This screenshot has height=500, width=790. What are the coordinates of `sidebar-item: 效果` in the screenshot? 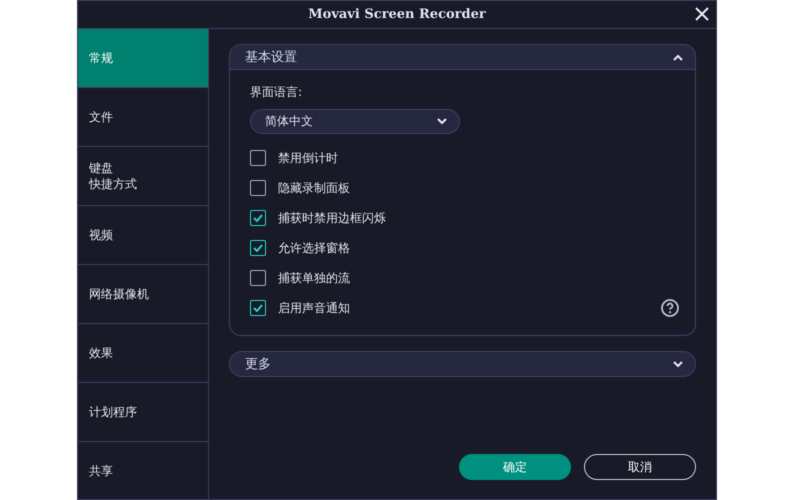 It's located at (143, 353).